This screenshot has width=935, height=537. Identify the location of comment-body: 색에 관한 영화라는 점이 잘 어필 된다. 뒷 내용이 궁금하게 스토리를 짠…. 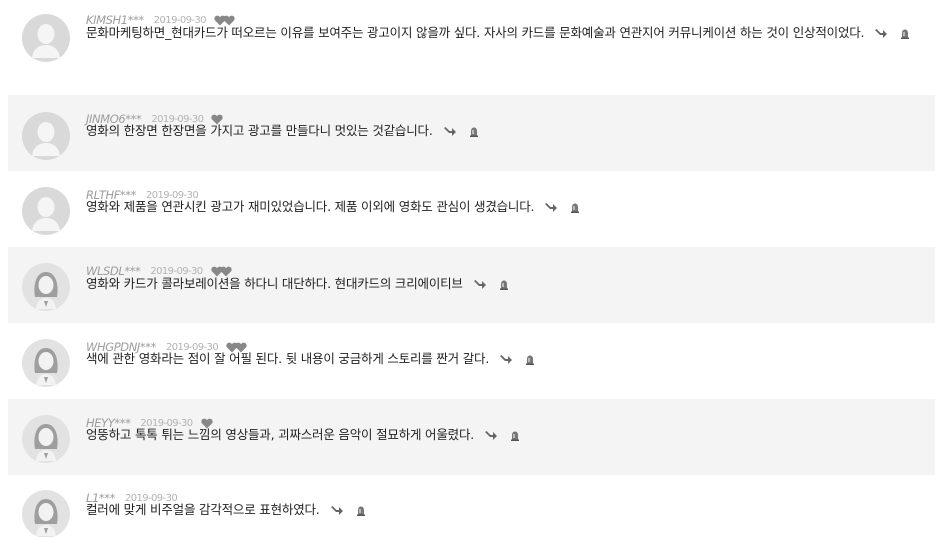
(288, 358).